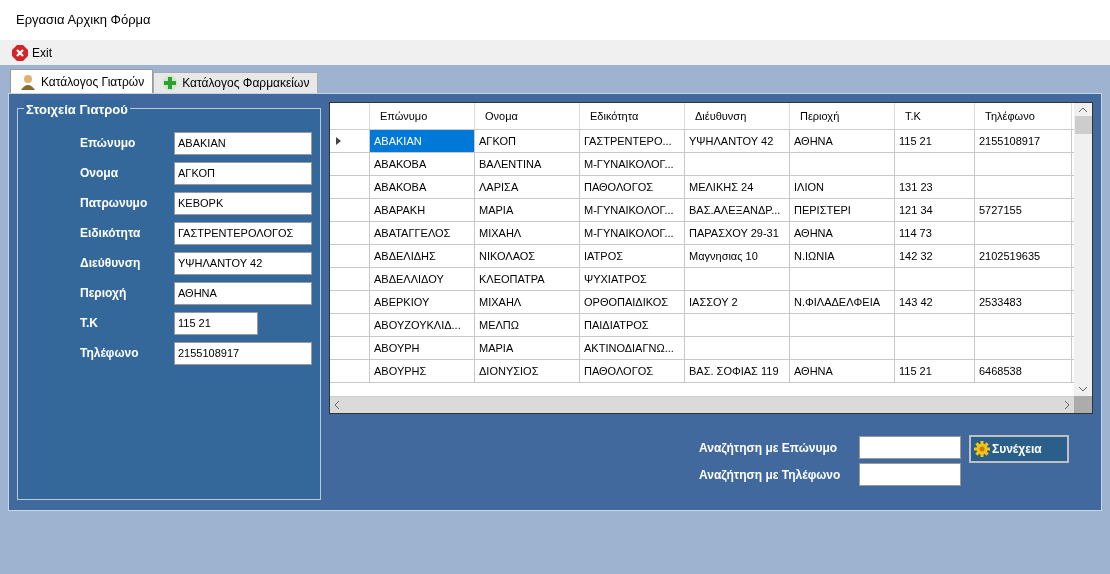 This screenshot has height=574, width=1110. What do you see at coordinates (527, 187) in the screenshot?
I see `table-cell: ΛΑΡΙΣΑ` at bounding box center [527, 187].